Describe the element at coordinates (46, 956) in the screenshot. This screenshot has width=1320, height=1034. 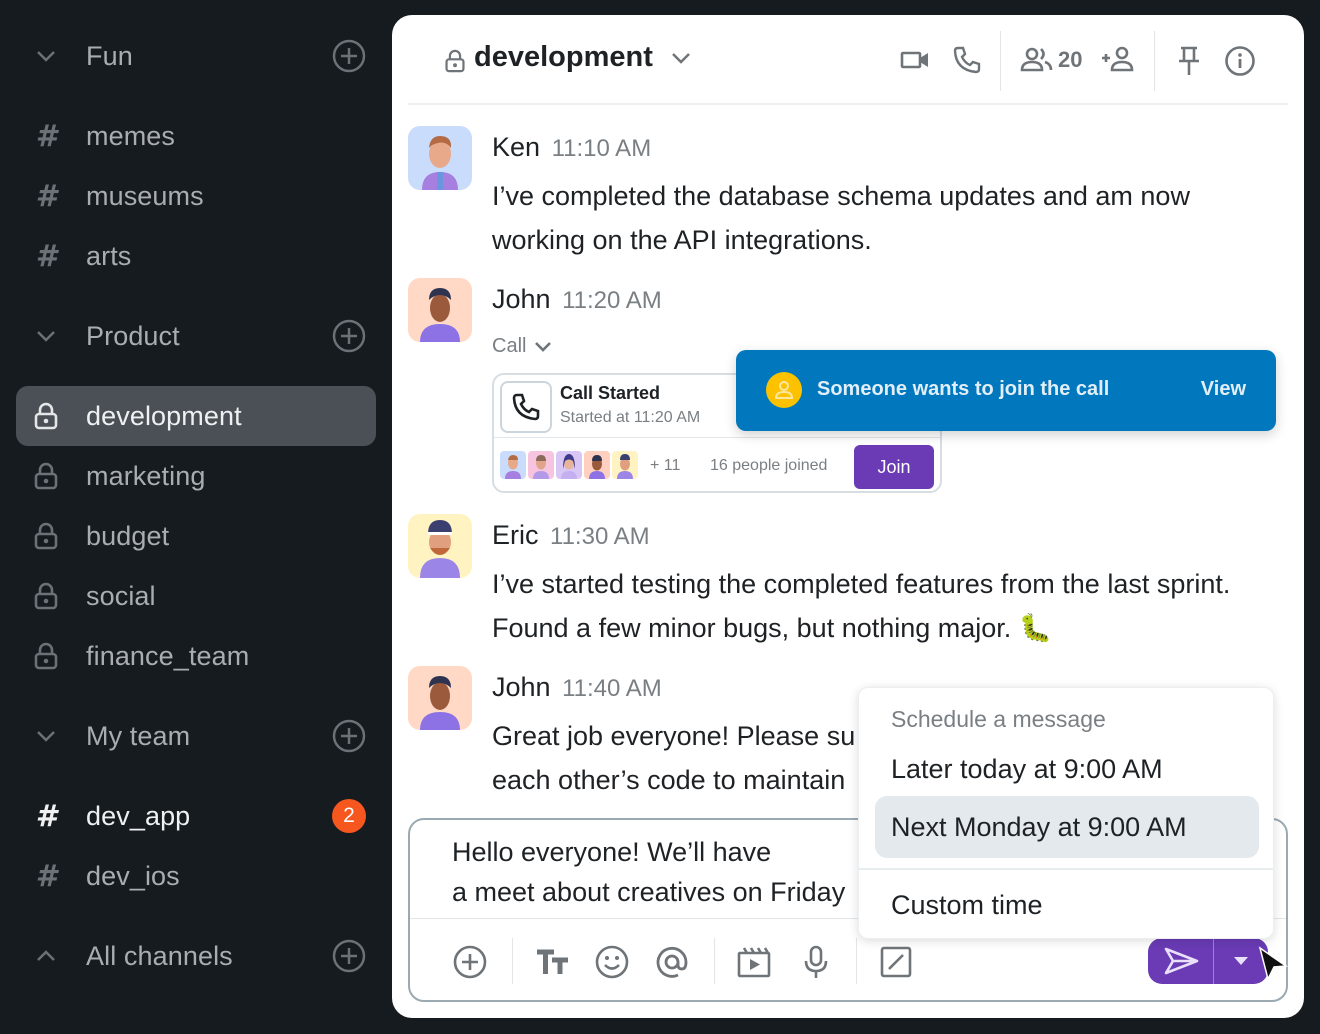
I see `chevron-up-icon` at that location.